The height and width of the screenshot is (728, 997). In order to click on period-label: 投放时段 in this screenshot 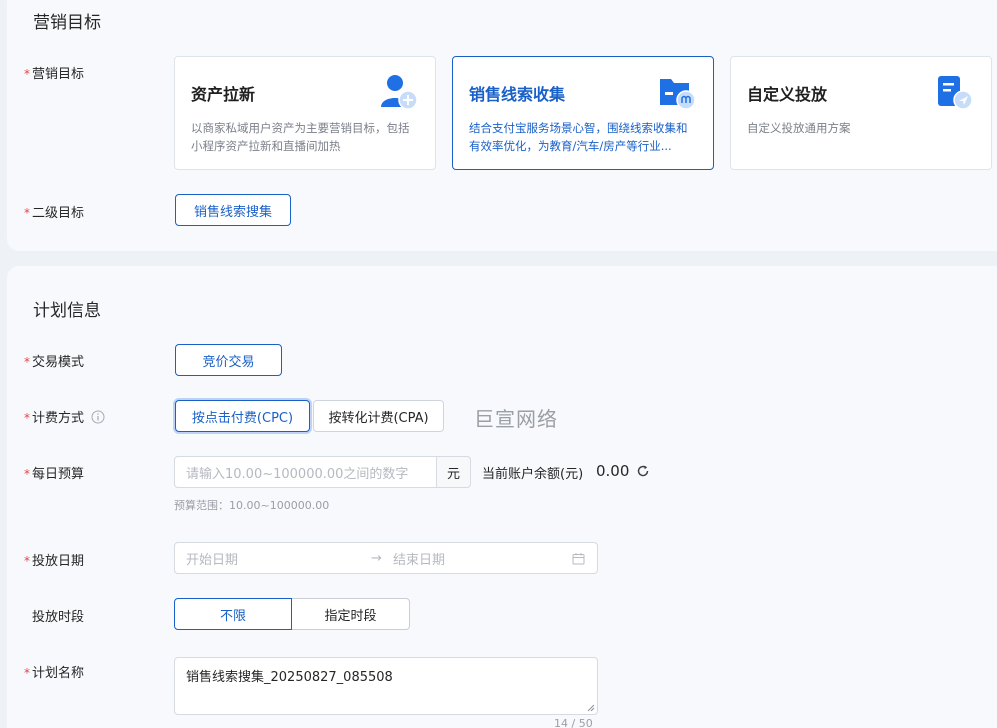, I will do `click(58, 617)`.